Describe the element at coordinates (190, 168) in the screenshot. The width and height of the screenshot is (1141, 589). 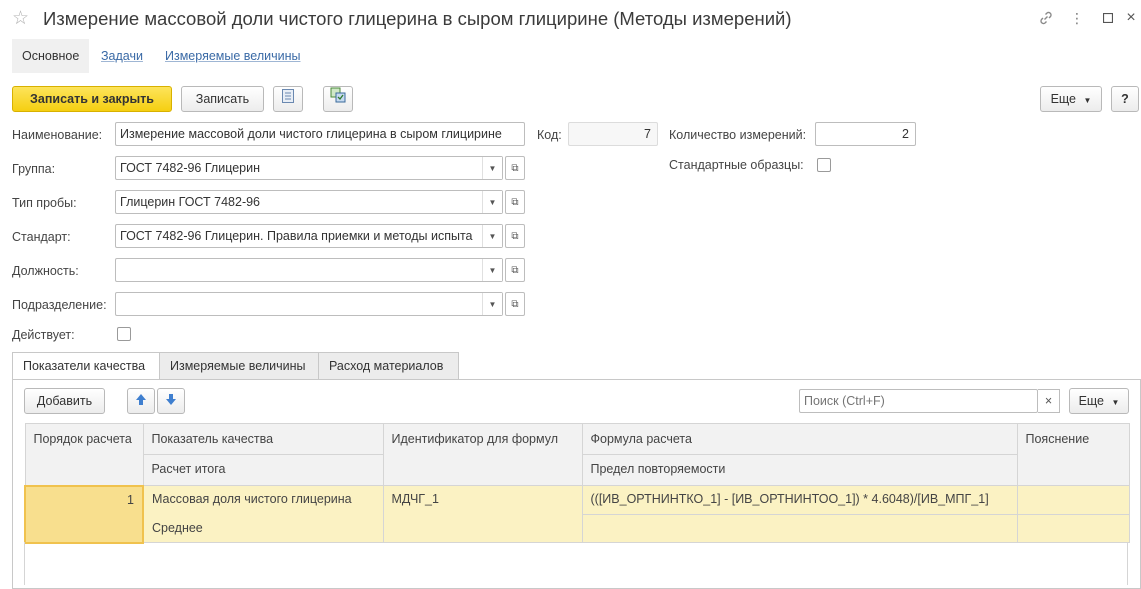
I see `group-value: ГОСТ 7482-96 Глицерин` at that location.